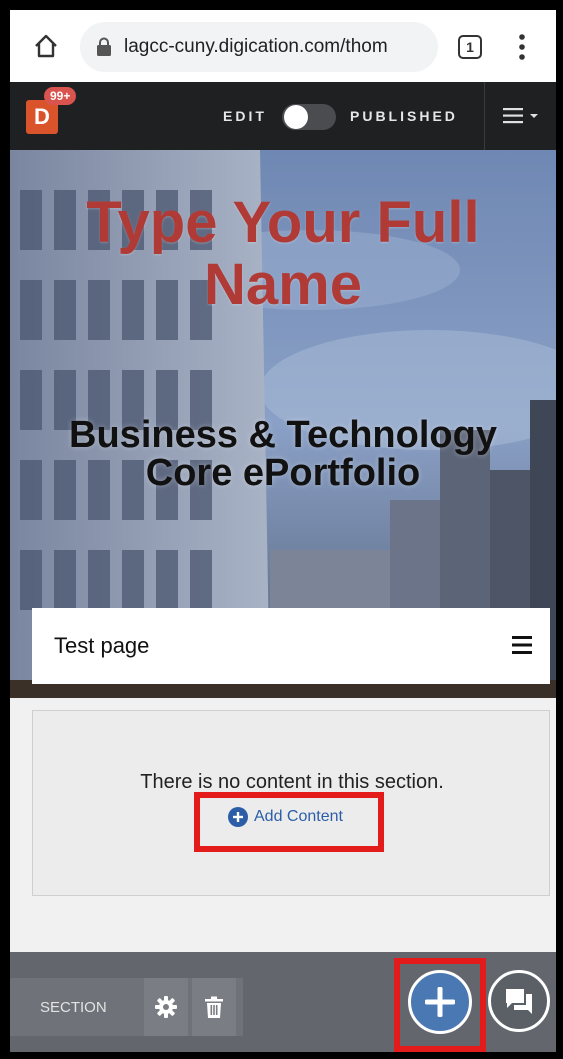 The height and width of the screenshot is (1059, 563). What do you see at coordinates (104, 46) in the screenshot?
I see `lock-icon` at bounding box center [104, 46].